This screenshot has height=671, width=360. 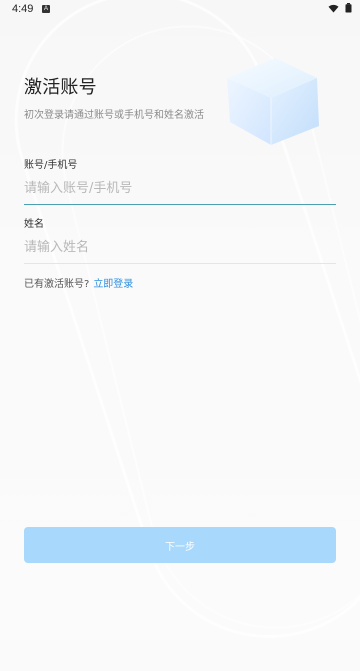 What do you see at coordinates (340, 8) in the screenshot?
I see `status-icons` at bounding box center [340, 8].